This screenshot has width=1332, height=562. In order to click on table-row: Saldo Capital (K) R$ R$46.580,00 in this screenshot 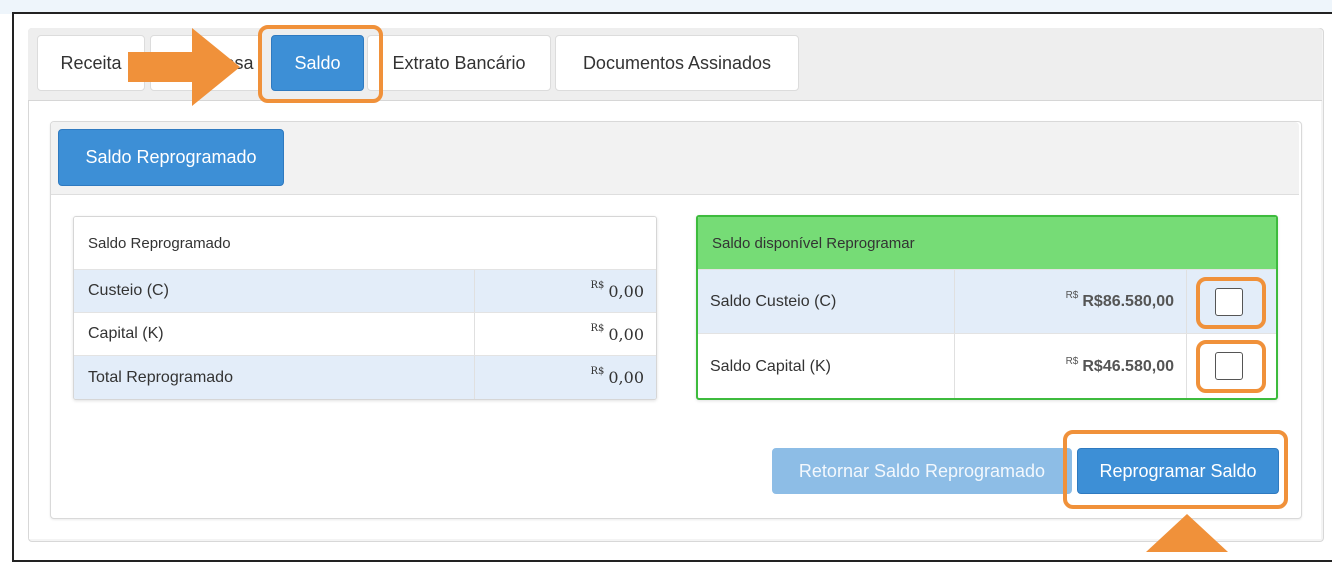, I will do `click(987, 365)`.